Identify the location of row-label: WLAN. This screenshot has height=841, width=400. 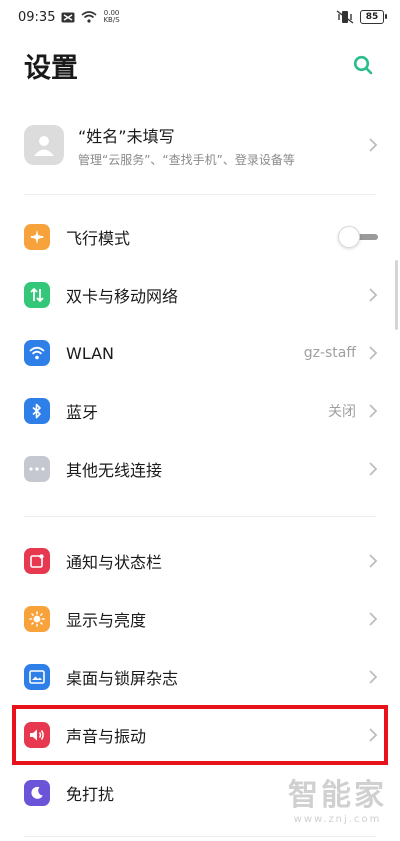
(90, 353).